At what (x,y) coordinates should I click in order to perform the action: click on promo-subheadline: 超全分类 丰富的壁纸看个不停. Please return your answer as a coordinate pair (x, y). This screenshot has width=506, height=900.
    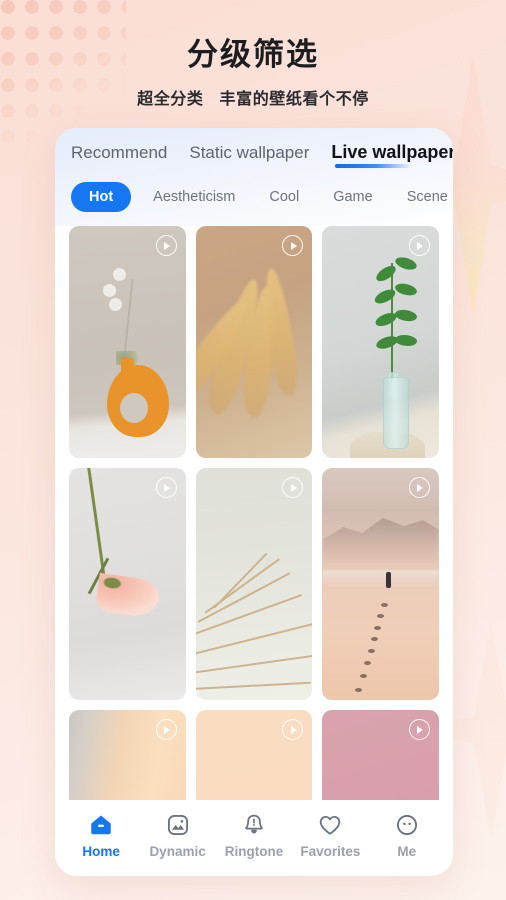
    Looking at the image, I should click on (253, 97).